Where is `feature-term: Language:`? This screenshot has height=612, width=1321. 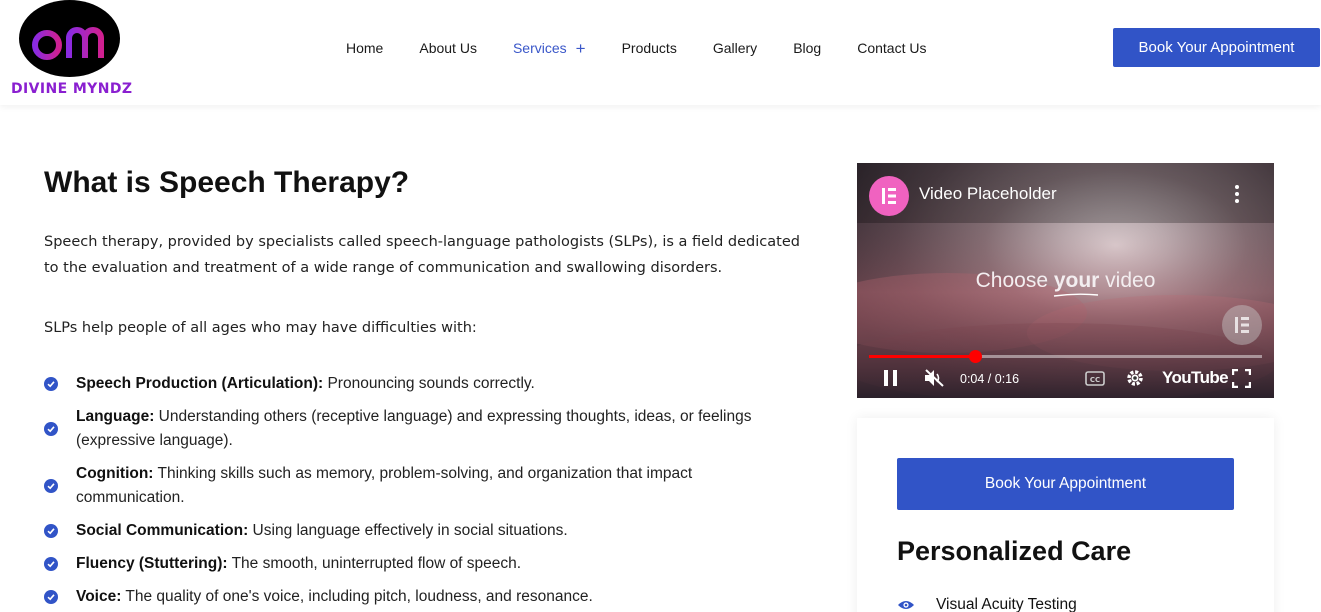 feature-term: Language: is located at coordinates (115, 416).